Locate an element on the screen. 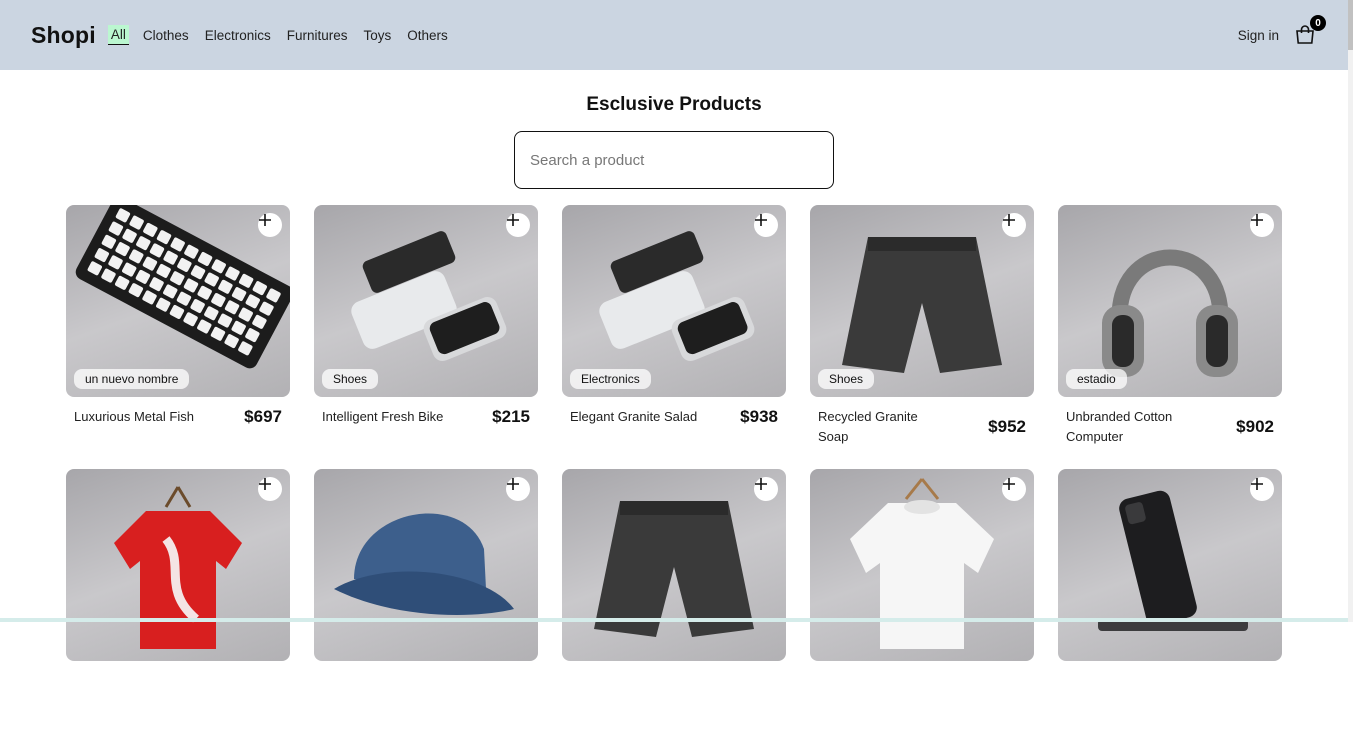  product-name: Unbranded Cotton Computer is located at coordinates (1131, 427).